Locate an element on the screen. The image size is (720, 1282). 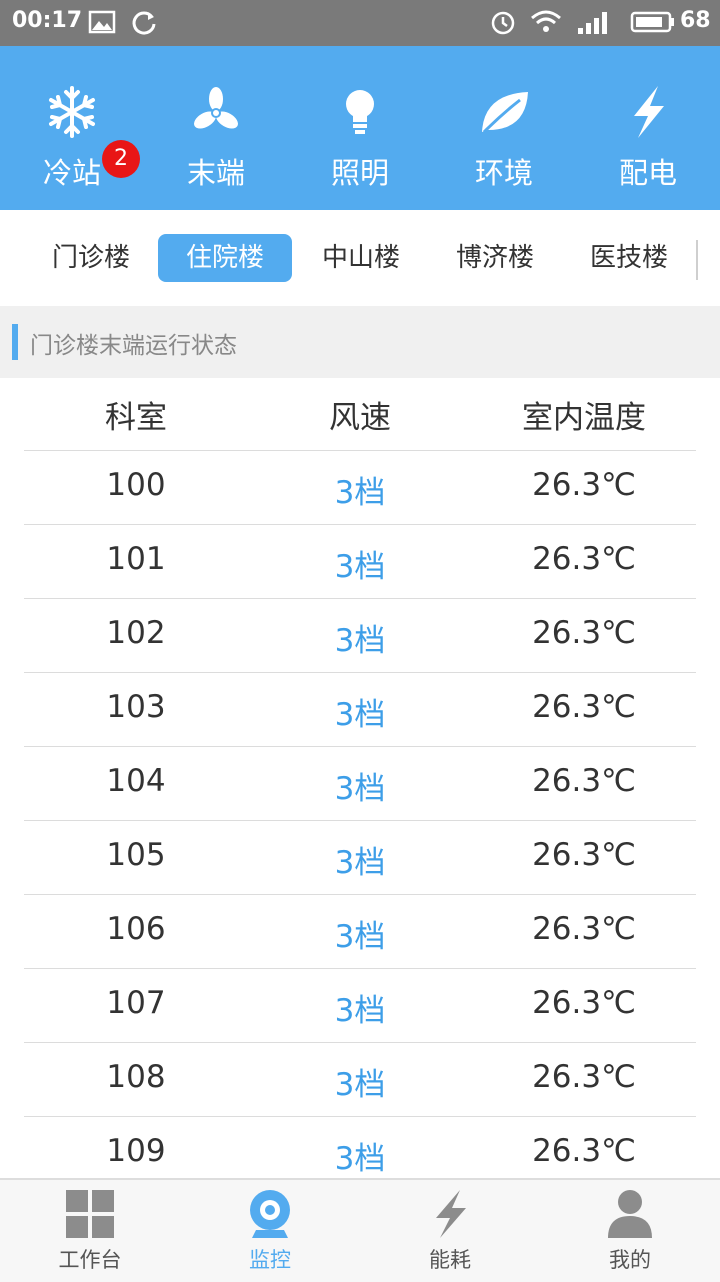
status-bar: 00:17 68 is located at coordinates (360, 23).